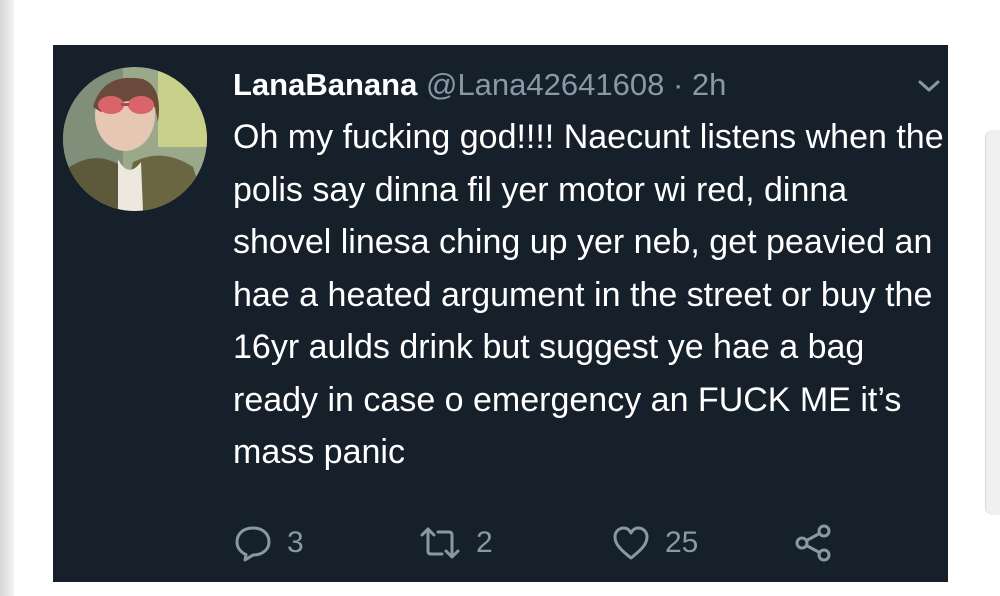 The height and width of the screenshot is (596, 1000). Describe the element at coordinates (682, 542) in the screenshot. I see `like-count: 25` at that location.